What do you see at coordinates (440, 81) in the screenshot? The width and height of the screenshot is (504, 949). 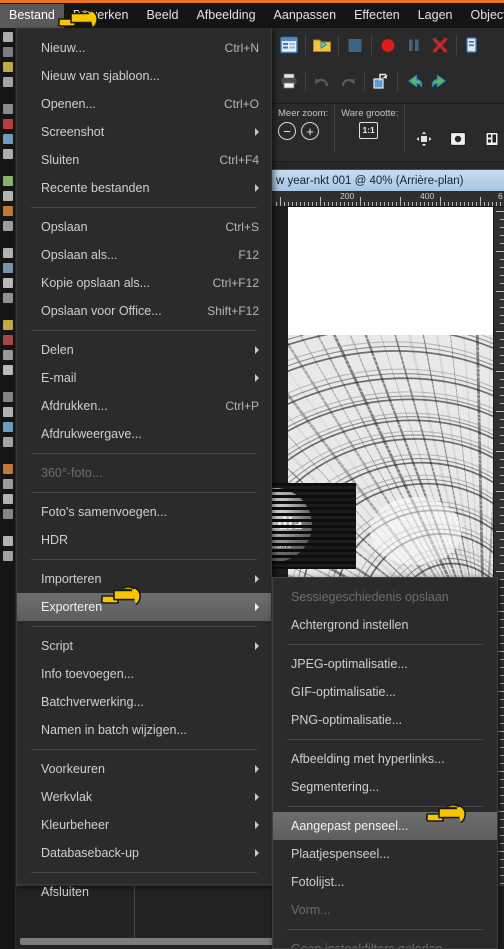 I see `rotate-right-icon` at bounding box center [440, 81].